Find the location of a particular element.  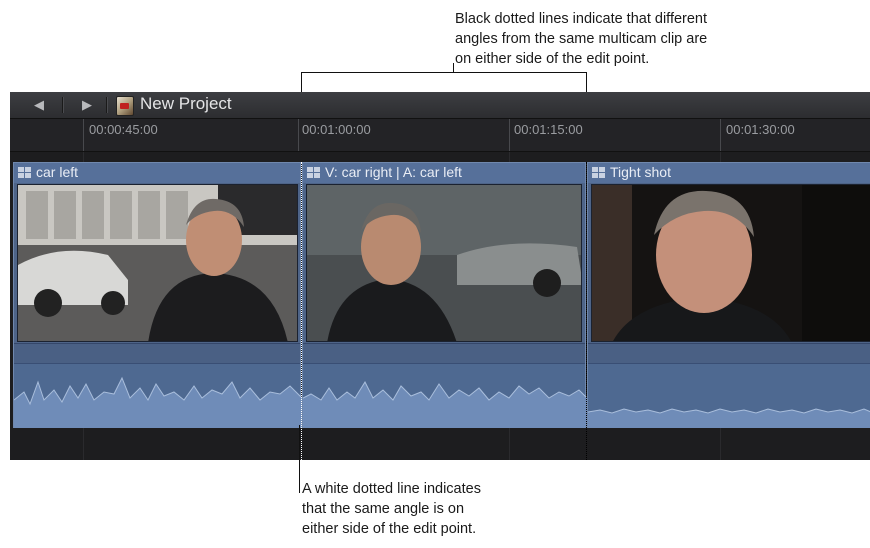

project-title: New Project is located at coordinates (186, 103).